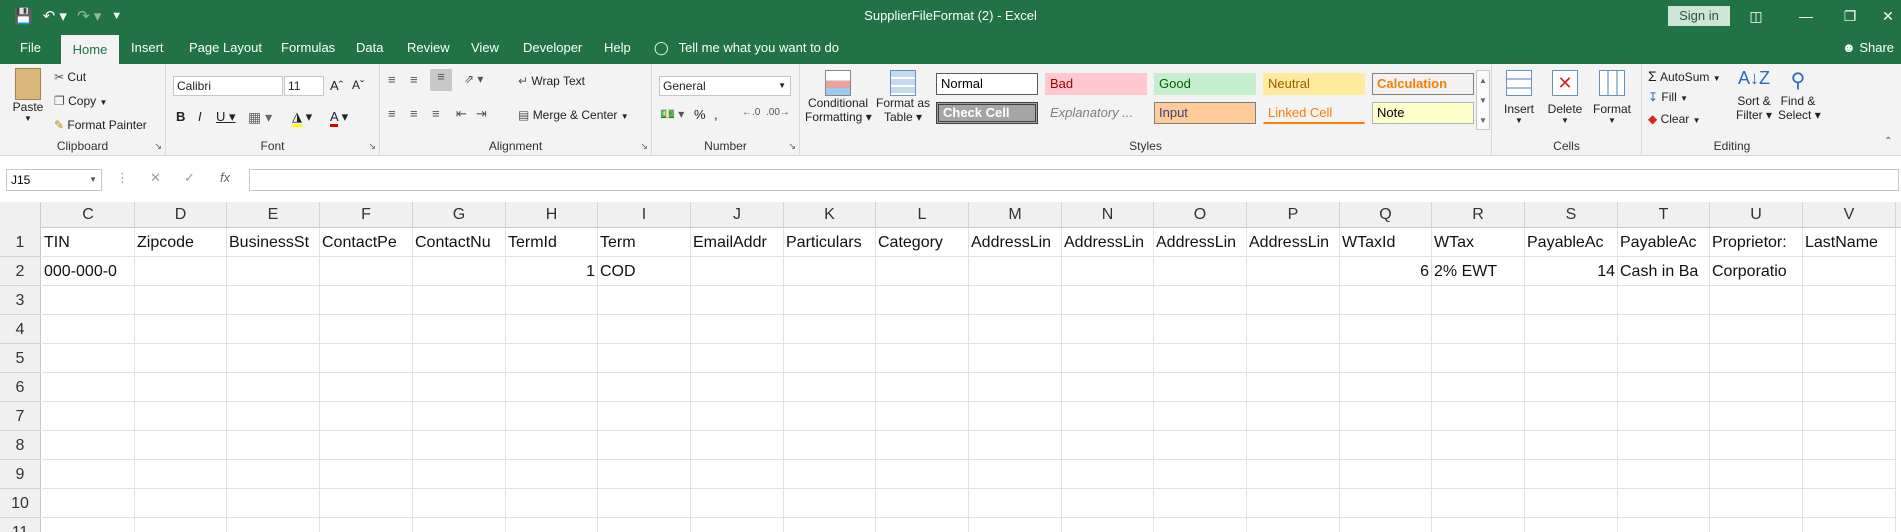 This screenshot has height=532, width=1901. Describe the element at coordinates (778, 112) in the screenshot. I see `decrease-decimal-icon: .00→` at that location.